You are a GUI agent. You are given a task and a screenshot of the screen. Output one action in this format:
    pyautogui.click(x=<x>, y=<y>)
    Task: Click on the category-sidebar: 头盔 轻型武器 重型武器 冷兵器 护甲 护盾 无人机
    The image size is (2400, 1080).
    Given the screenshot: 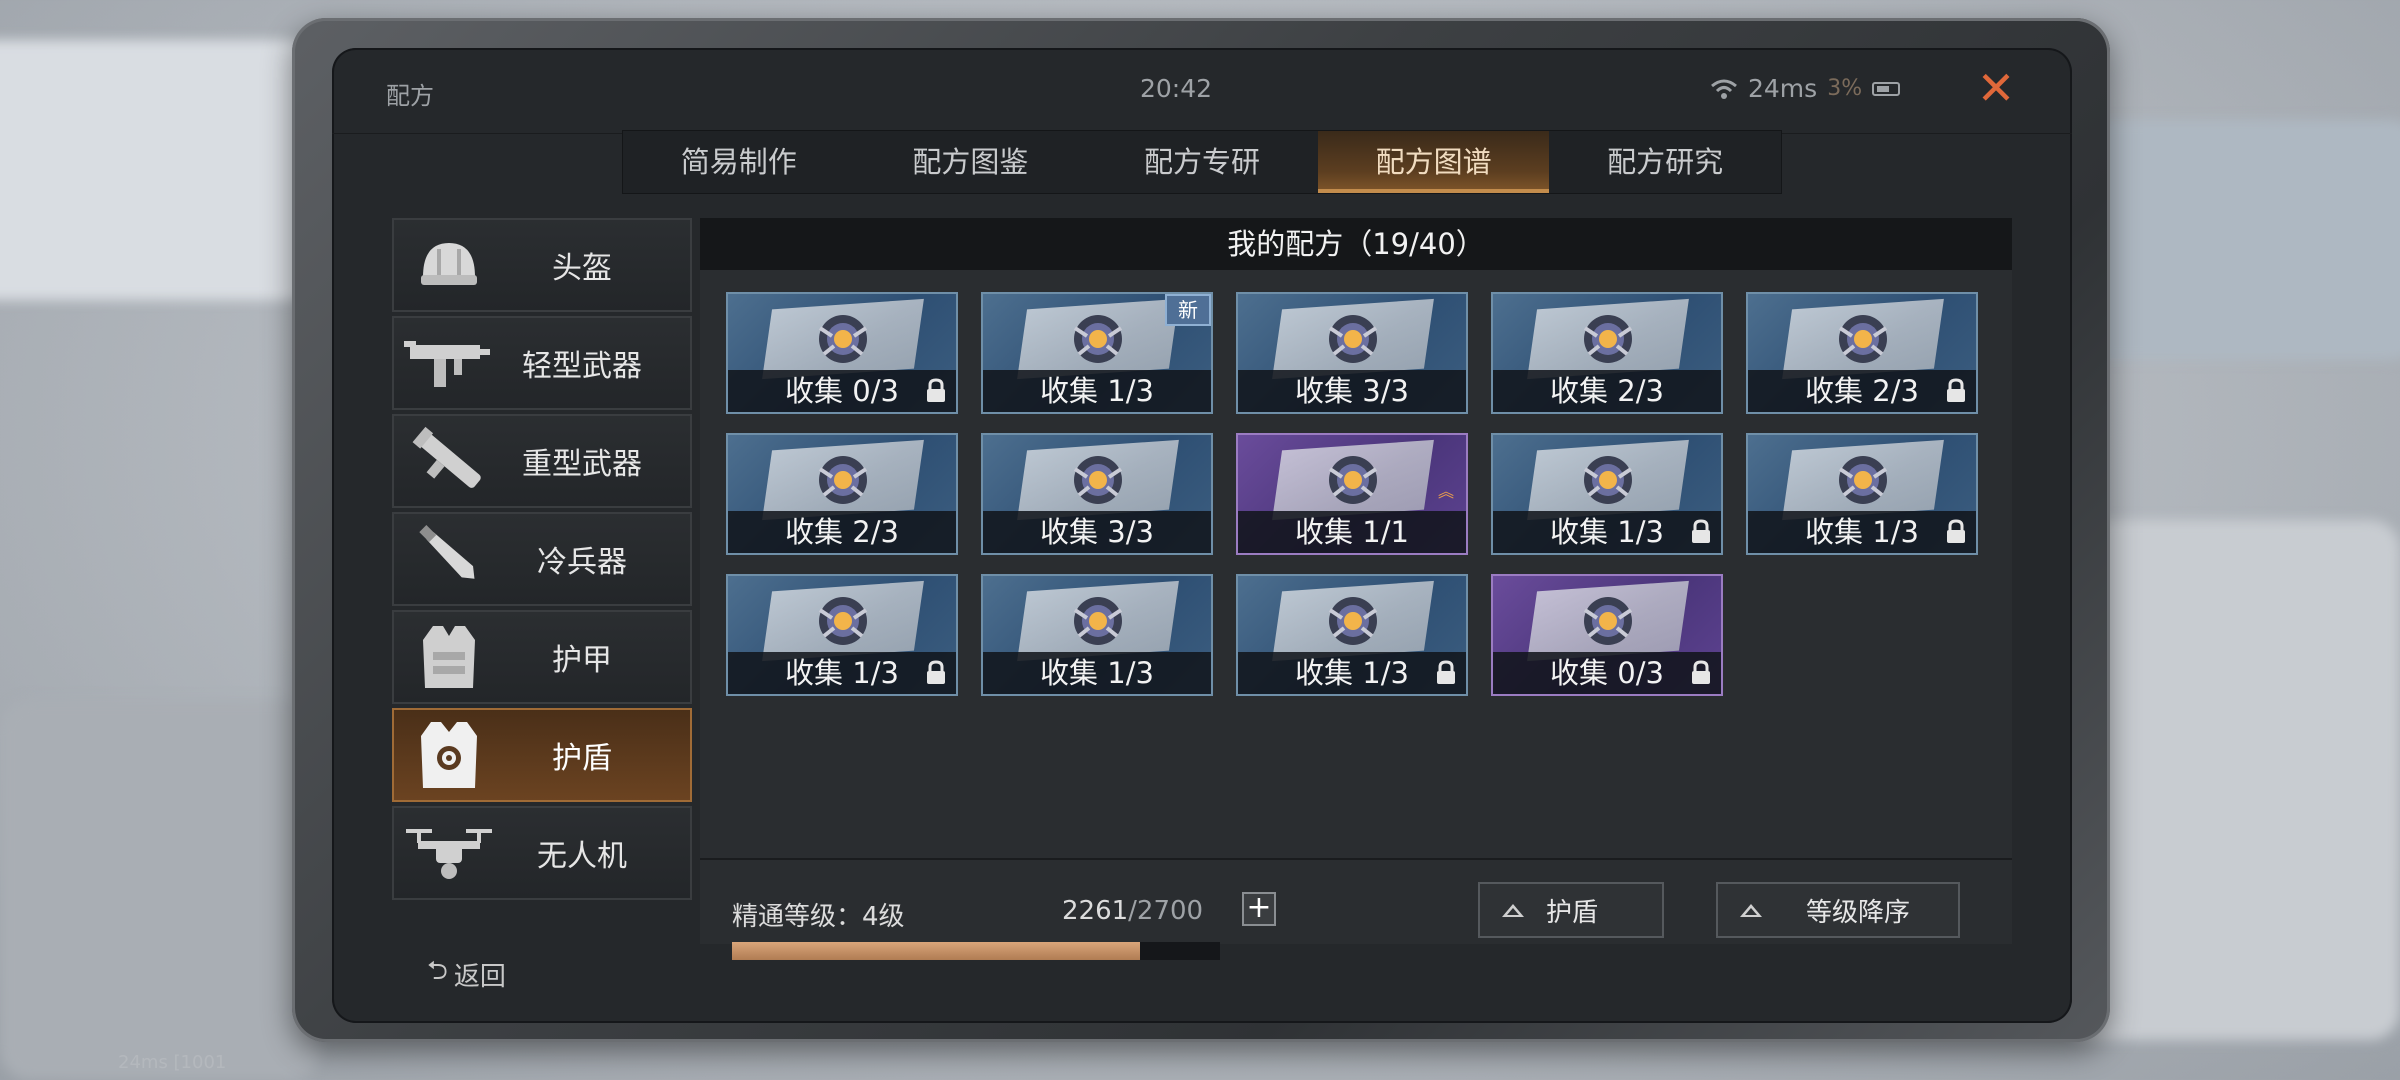 What is the action you would take?
    pyautogui.click(x=542, y=563)
    